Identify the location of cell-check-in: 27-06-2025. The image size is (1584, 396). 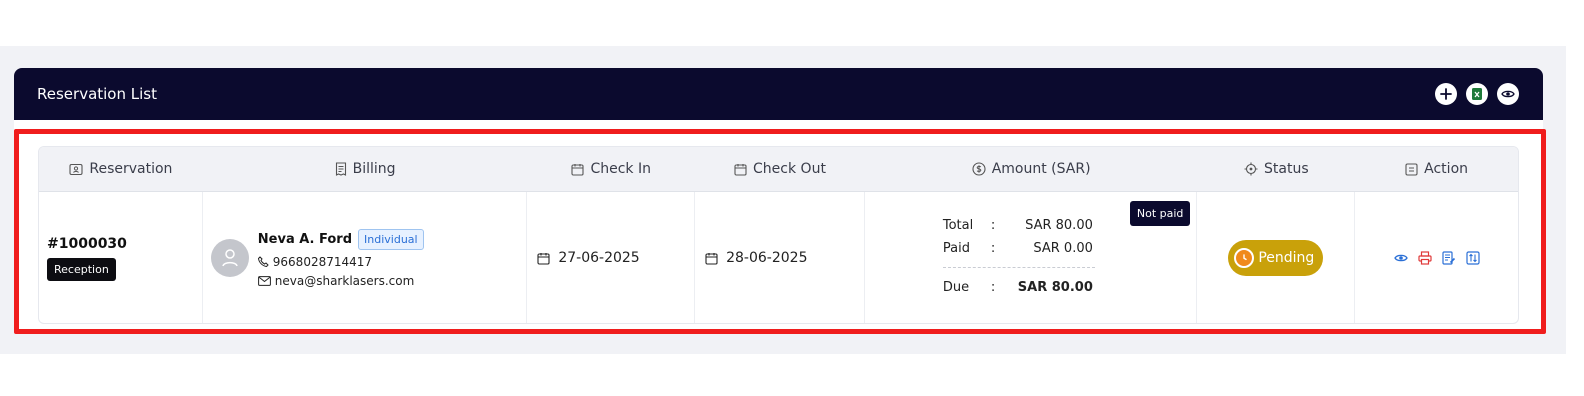
(611, 257).